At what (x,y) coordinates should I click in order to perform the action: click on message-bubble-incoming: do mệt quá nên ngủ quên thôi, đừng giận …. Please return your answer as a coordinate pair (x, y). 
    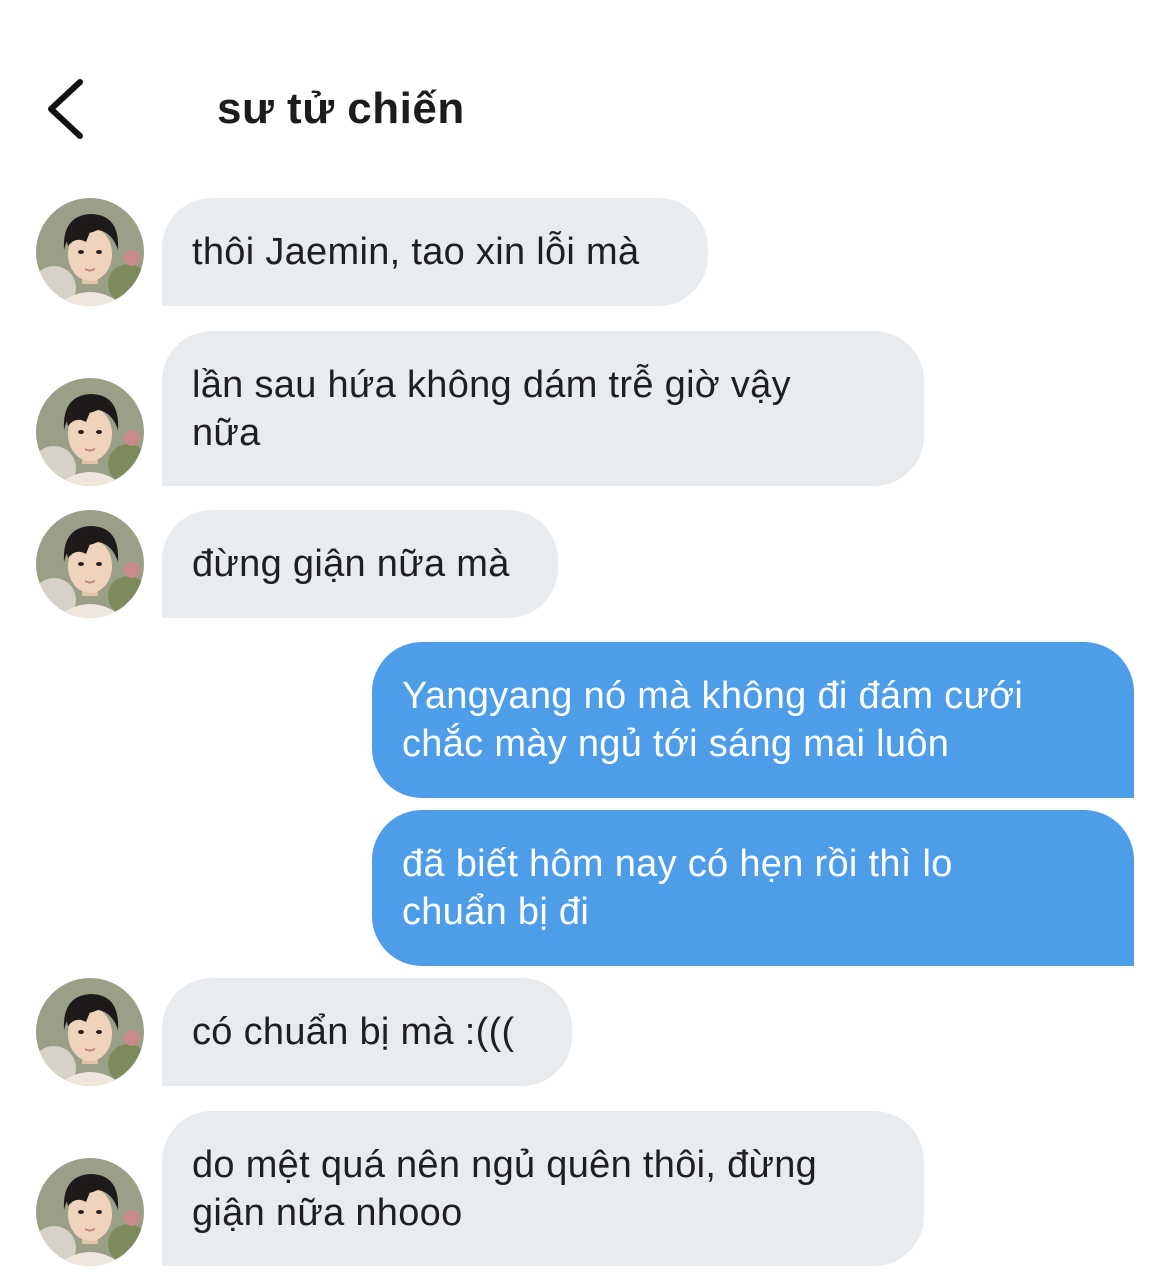
    Looking at the image, I should click on (543, 1188).